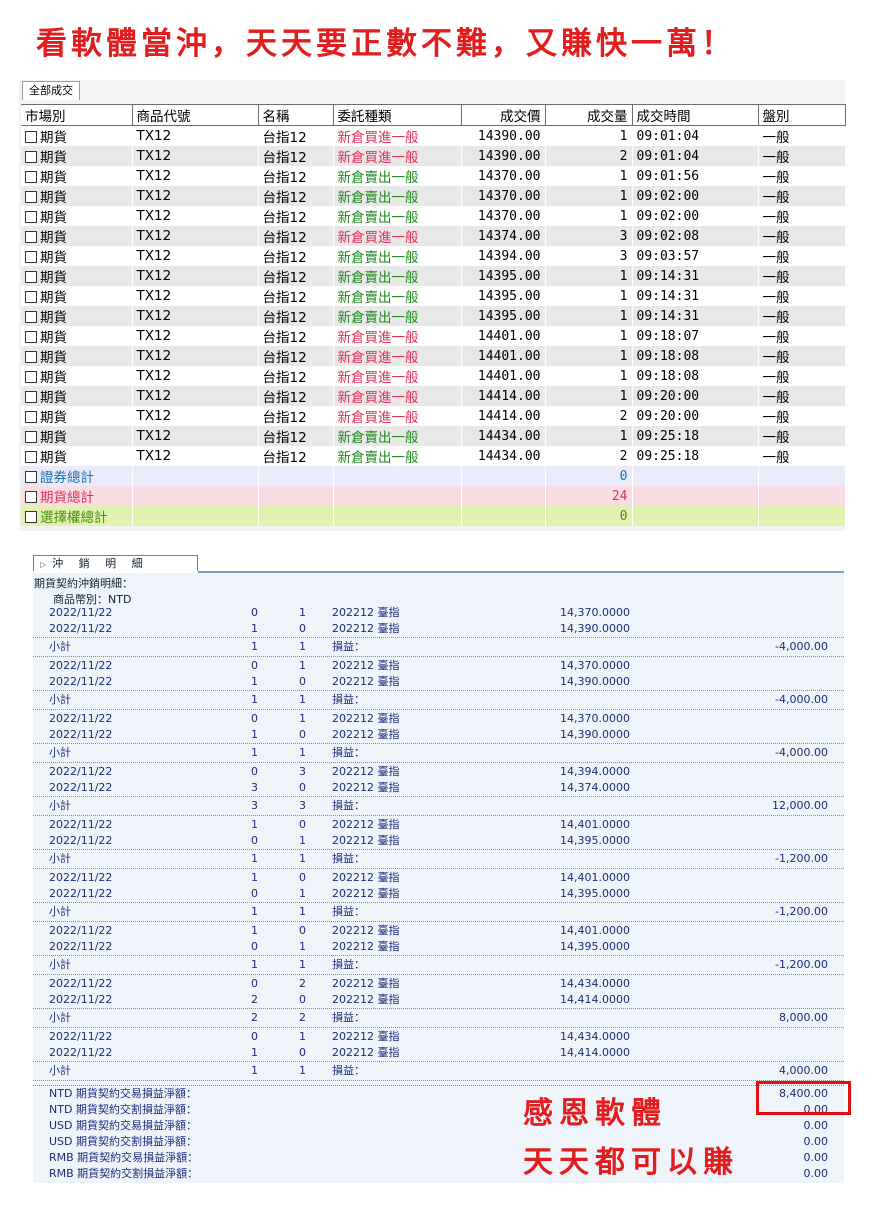  What do you see at coordinates (433, 236) in the screenshot?
I see `table-row: 期貨 TX12 台指12 新倉買進一般 14374.00 3 09:02:08 一般` at bounding box center [433, 236].